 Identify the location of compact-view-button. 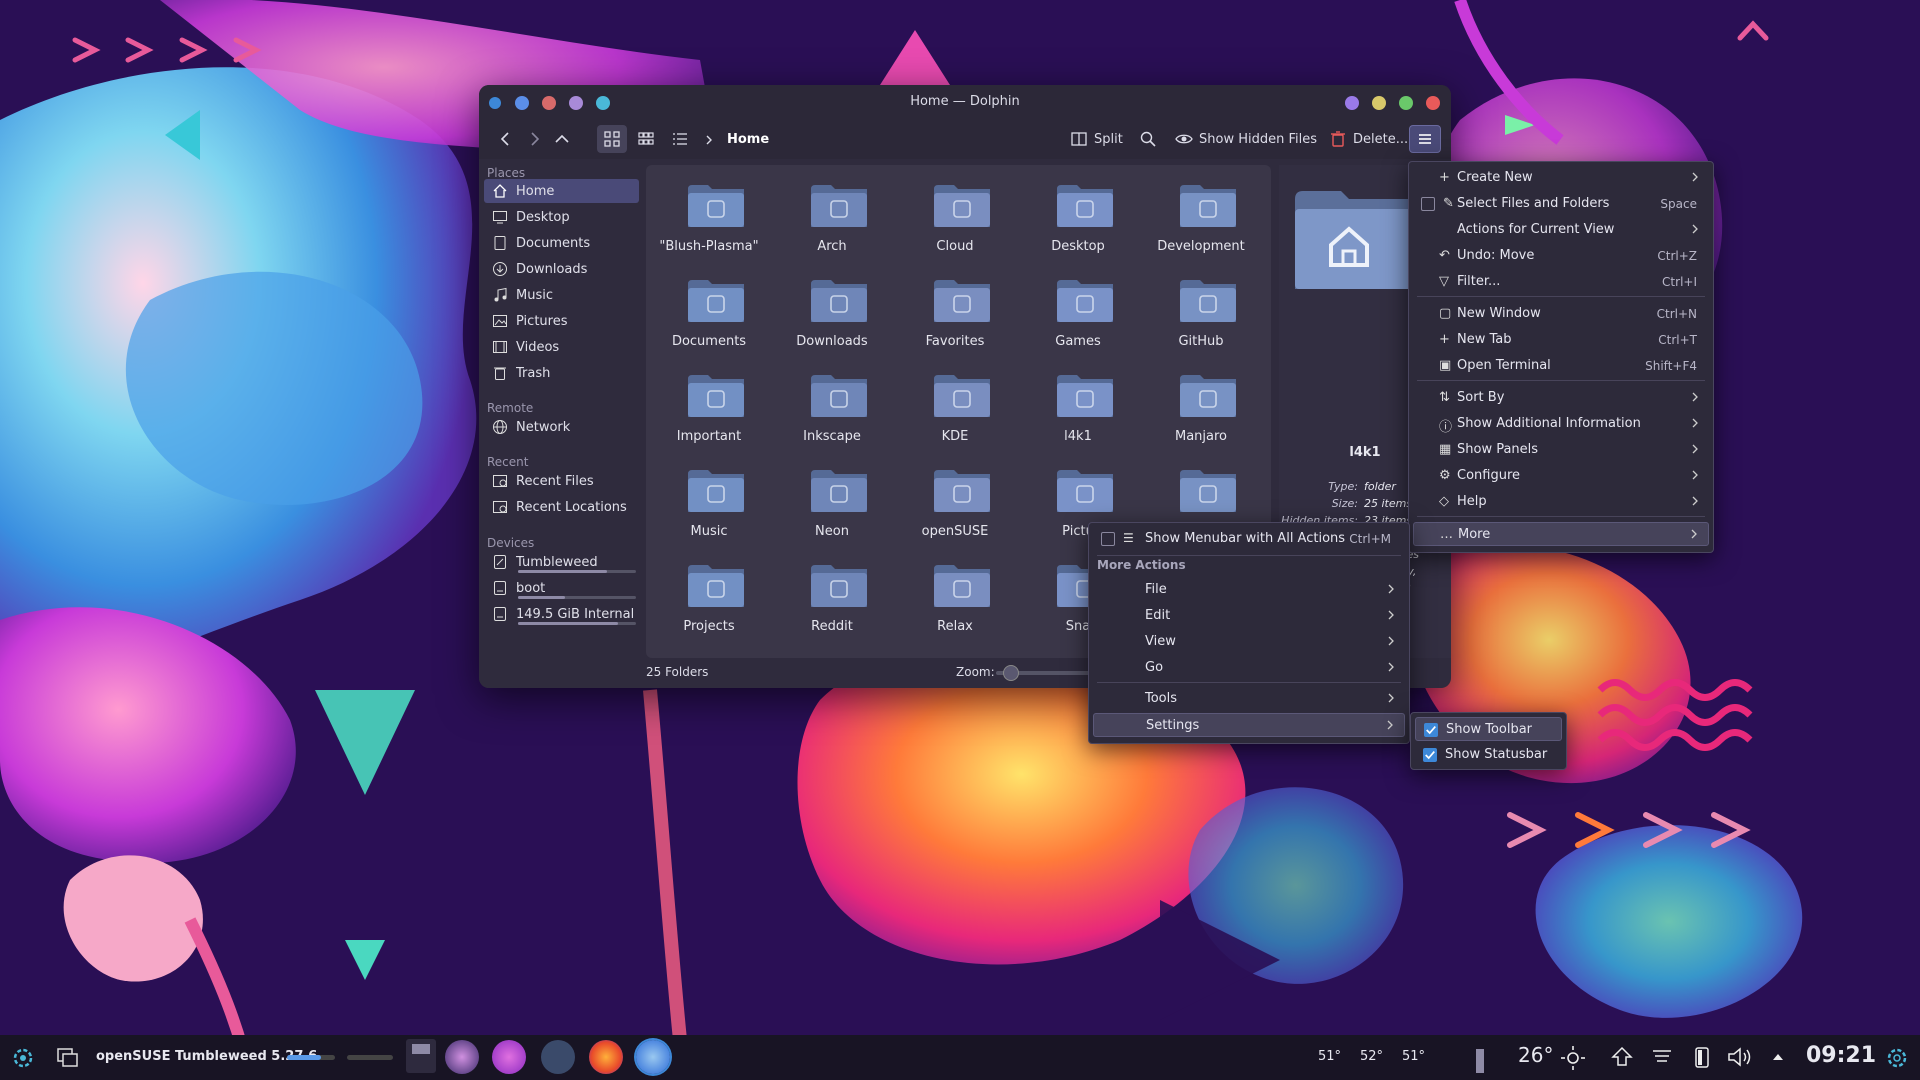
(646, 139).